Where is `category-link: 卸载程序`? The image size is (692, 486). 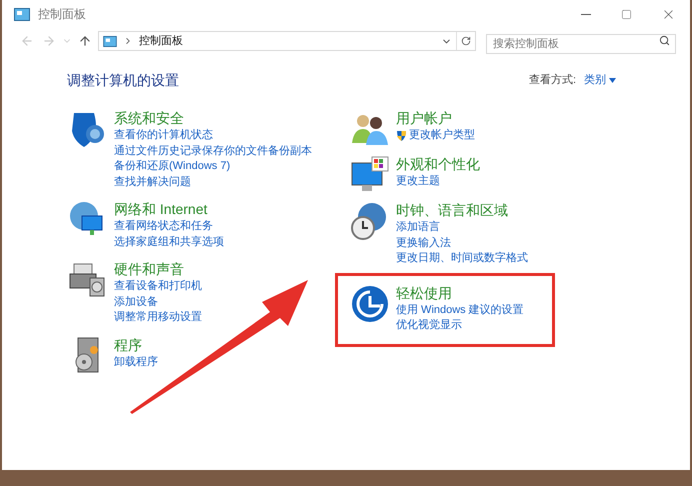
category-link: 卸载程序 is located at coordinates (136, 362).